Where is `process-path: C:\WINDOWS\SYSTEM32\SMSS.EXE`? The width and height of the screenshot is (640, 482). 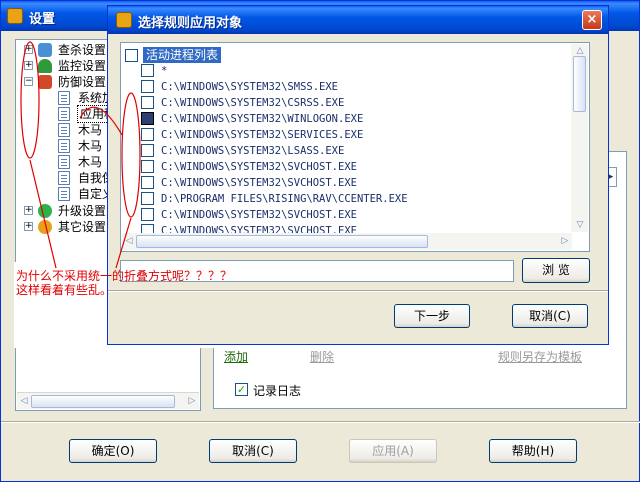
process-path: C:\WINDOWS\SYSTEM32\SMSS.EXE is located at coordinates (250, 87).